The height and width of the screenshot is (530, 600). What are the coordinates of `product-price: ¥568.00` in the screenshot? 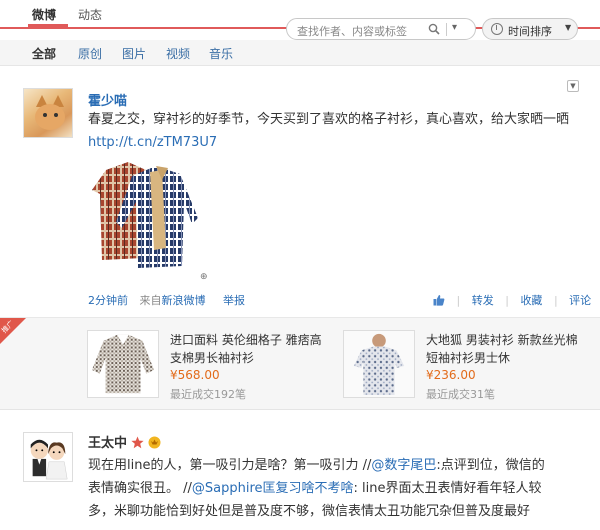 It's located at (195, 375).